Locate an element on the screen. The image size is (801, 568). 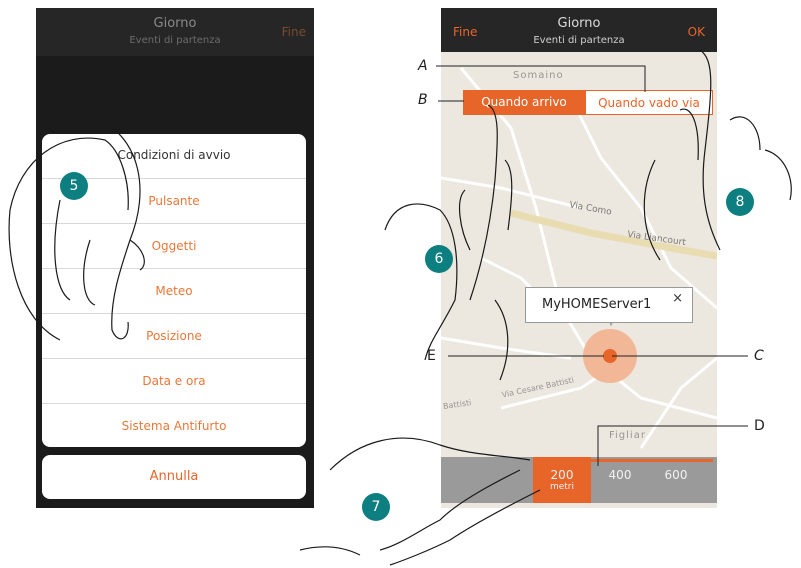
option-meteo: Meteo is located at coordinates (174, 291).